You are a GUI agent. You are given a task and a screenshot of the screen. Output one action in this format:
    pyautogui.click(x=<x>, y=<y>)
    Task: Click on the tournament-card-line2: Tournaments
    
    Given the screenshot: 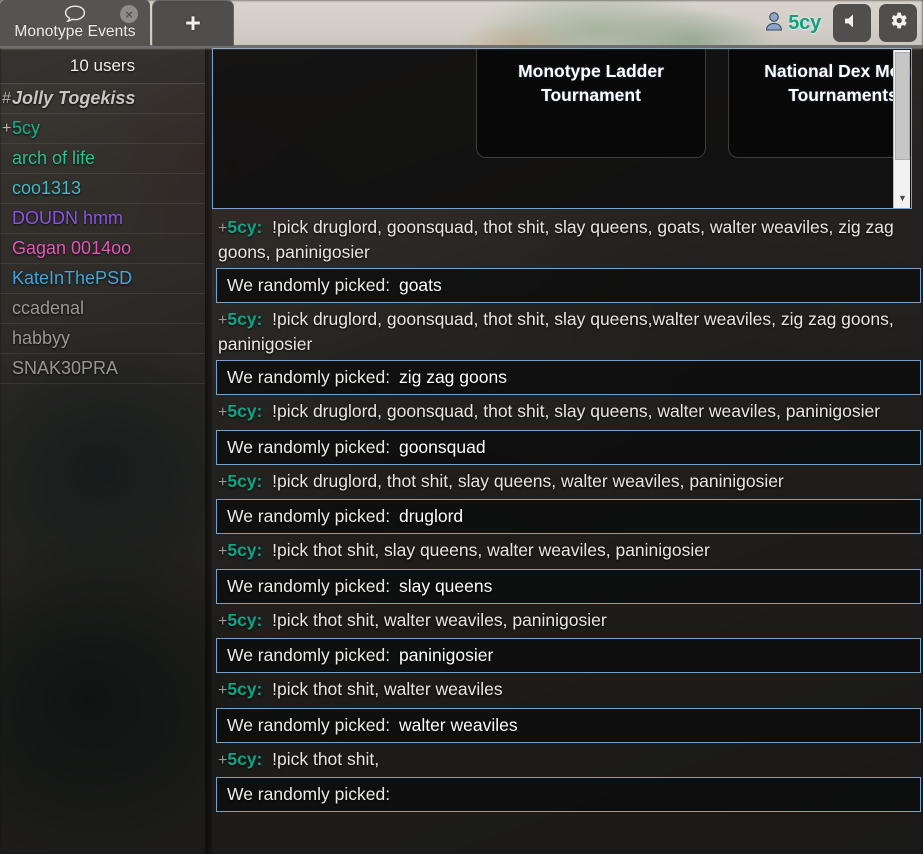 What is the action you would take?
    pyautogui.click(x=843, y=95)
    